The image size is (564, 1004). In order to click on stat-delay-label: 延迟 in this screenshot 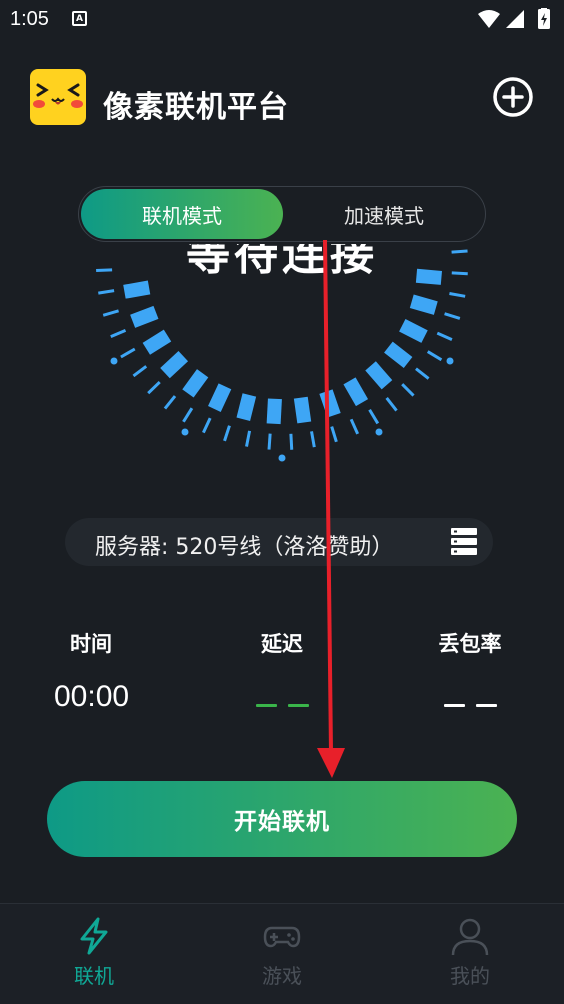, I will do `click(282, 644)`.